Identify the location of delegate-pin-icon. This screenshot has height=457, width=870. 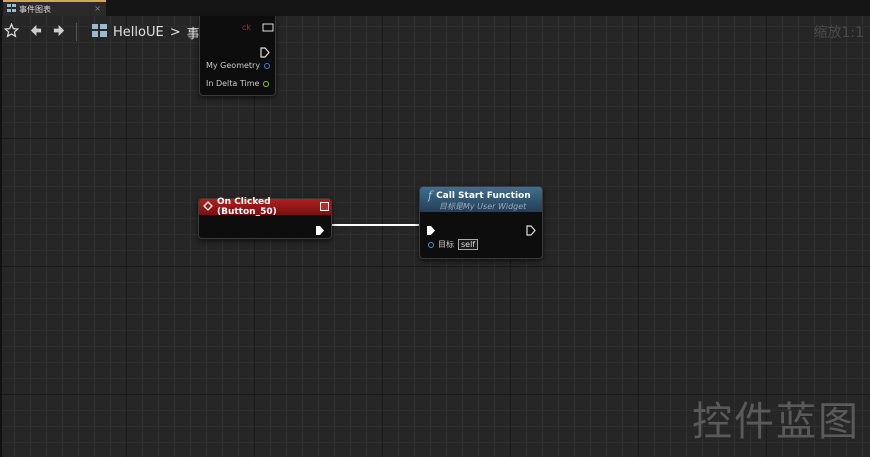
(324, 206).